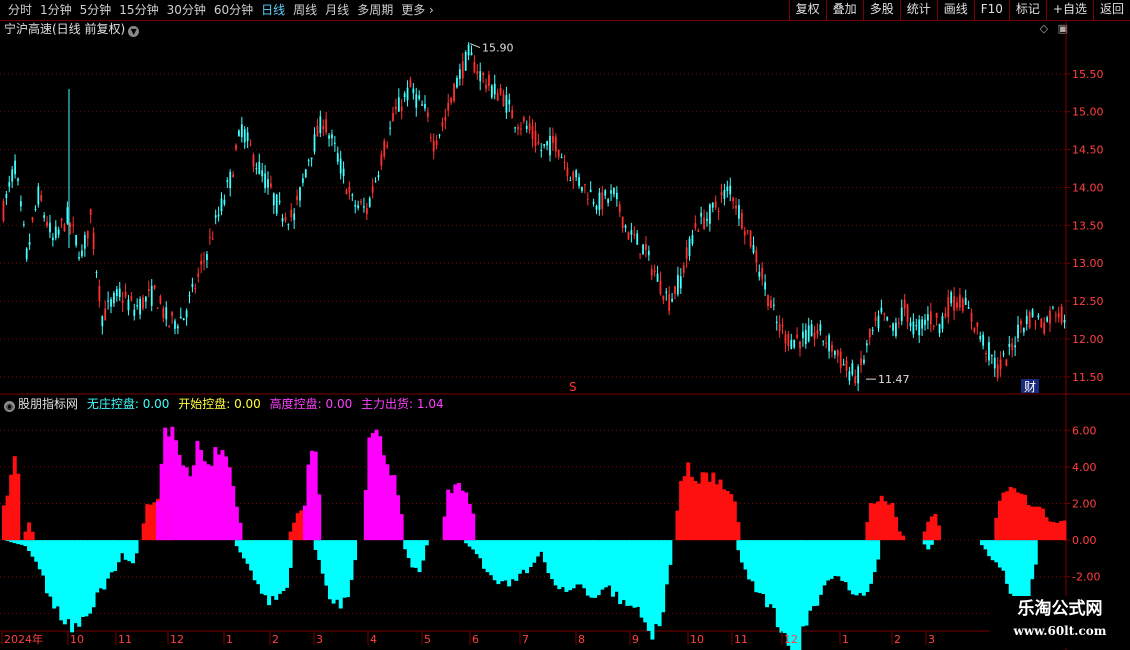 The height and width of the screenshot is (650, 1130). What do you see at coordinates (1088, 112) in the screenshot?
I see `price-tick-label: 15.00` at bounding box center [1088, 112].